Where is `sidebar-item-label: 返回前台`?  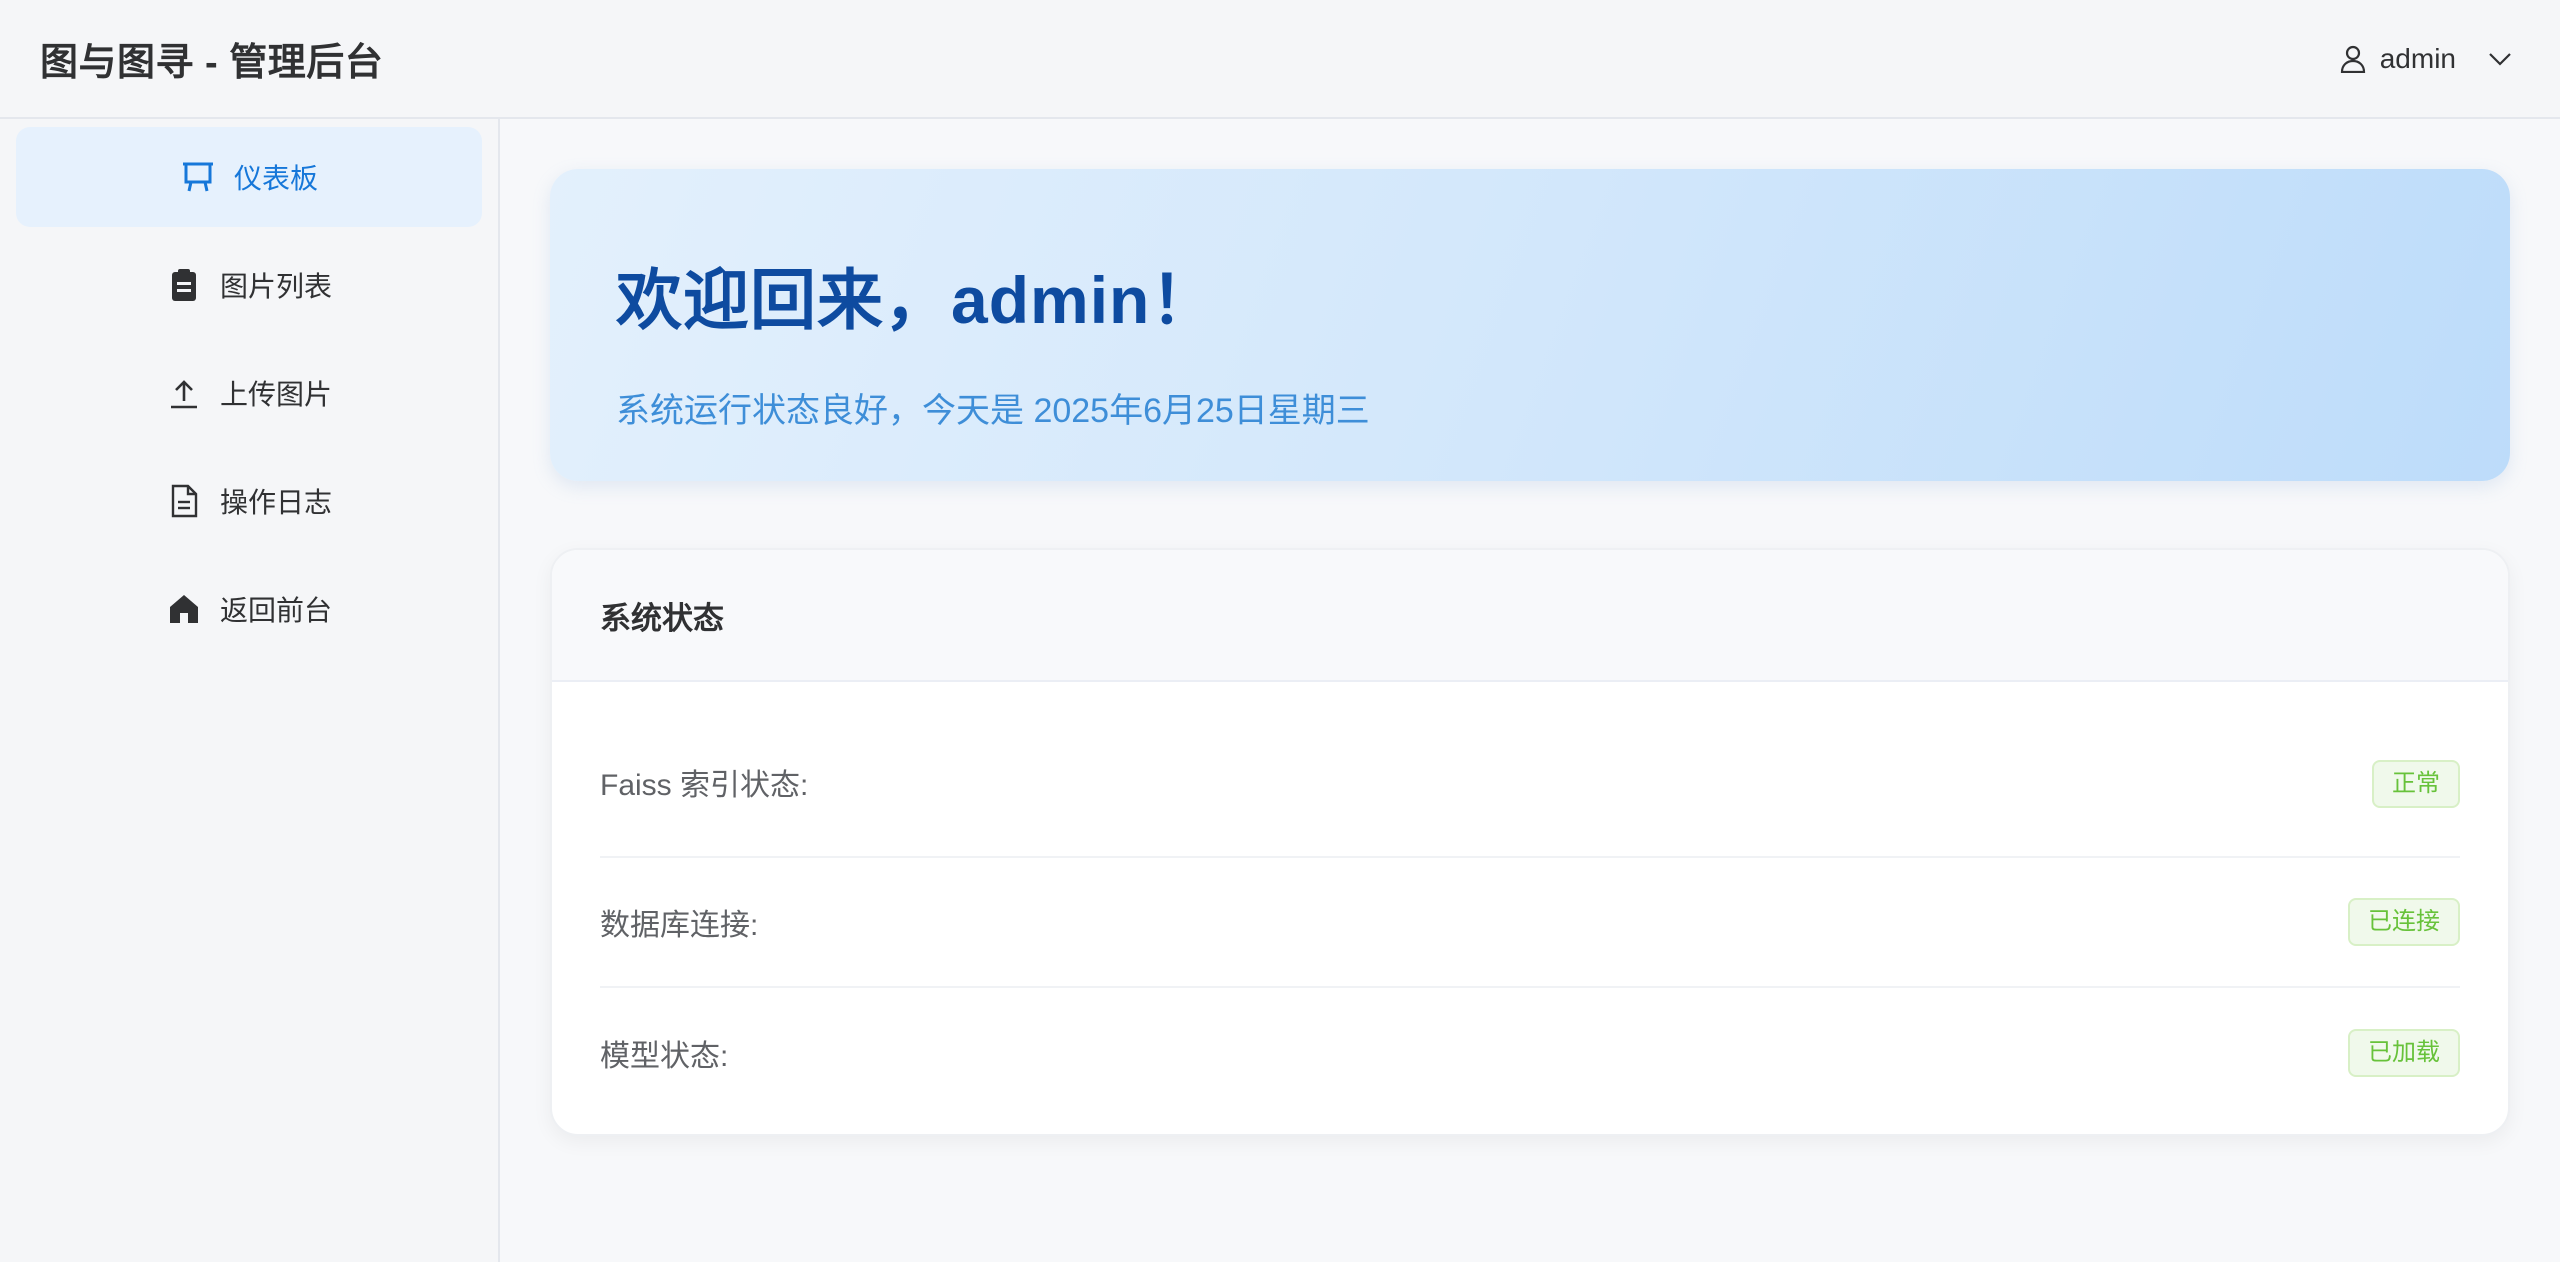
sidebar-item-label: 返回前台 is located at coordinates (275, 610).